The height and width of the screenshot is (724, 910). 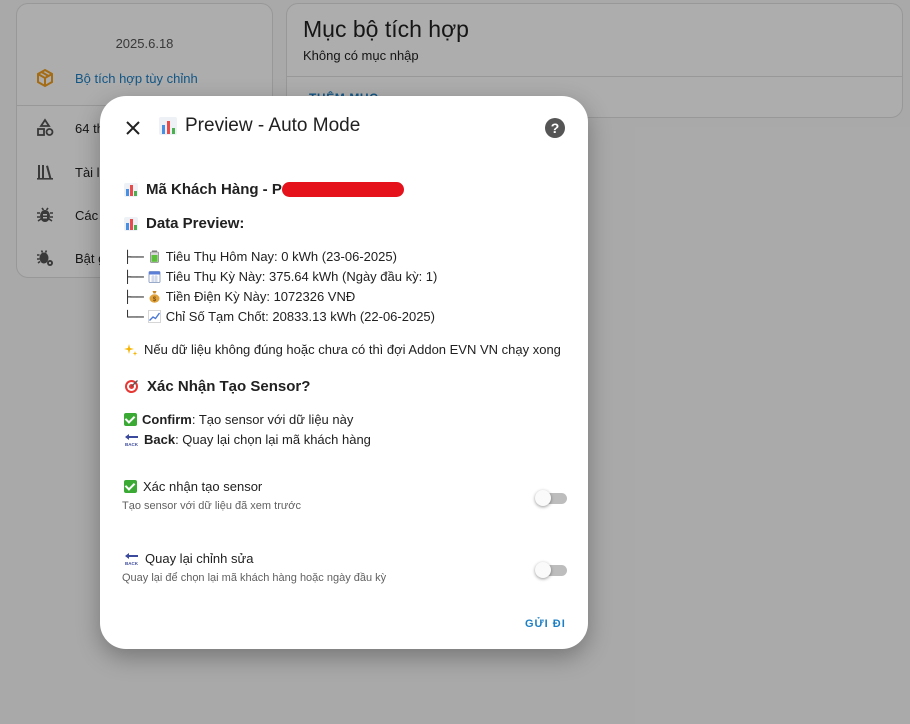 I want to click on data-preview-heading: Data Preview:, so click(x=184, y=223).